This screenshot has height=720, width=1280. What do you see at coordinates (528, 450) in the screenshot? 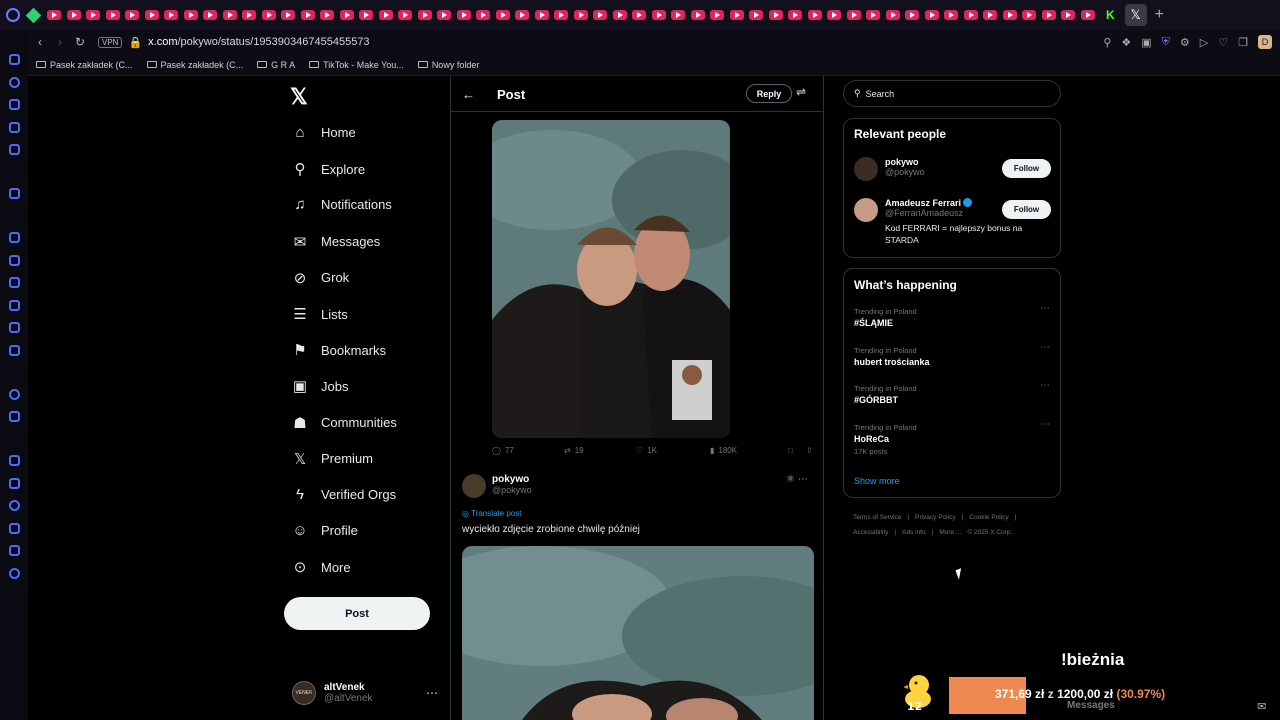
I see `reply-action: ◯ 77` at bounding box center [528, 450].